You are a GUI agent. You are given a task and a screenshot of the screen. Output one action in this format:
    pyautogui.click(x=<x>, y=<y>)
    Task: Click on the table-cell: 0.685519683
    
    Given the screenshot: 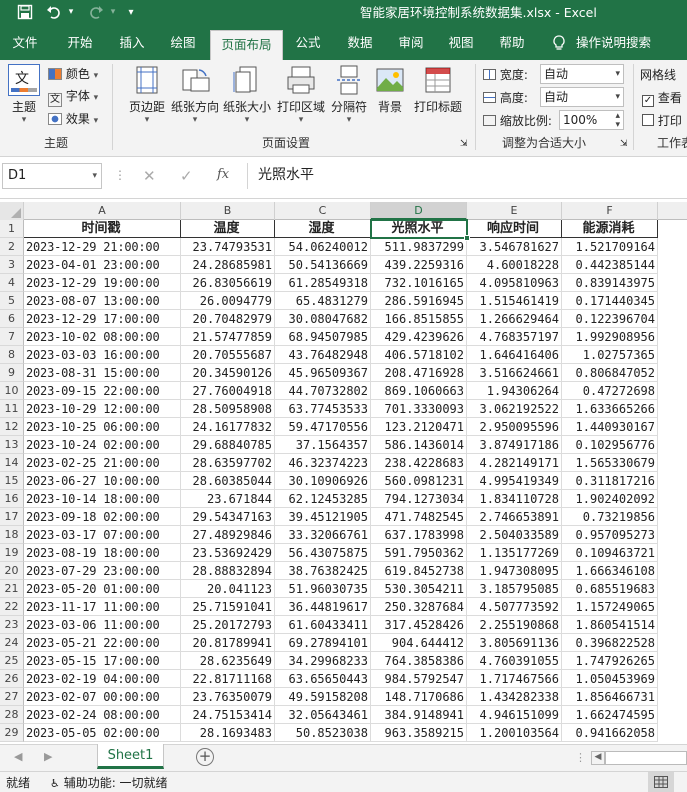 What is the action you would take?
    pyautogui.click(x=610, y=589)
    